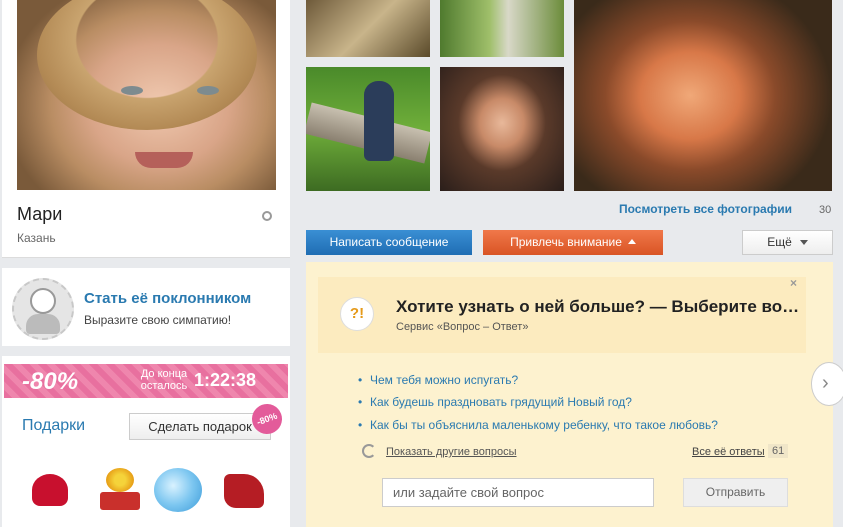 Image resolution: width=843 pixels, height=527 pixels. I want to click on all-answers-link: Все её ответы, so click(728, 452).